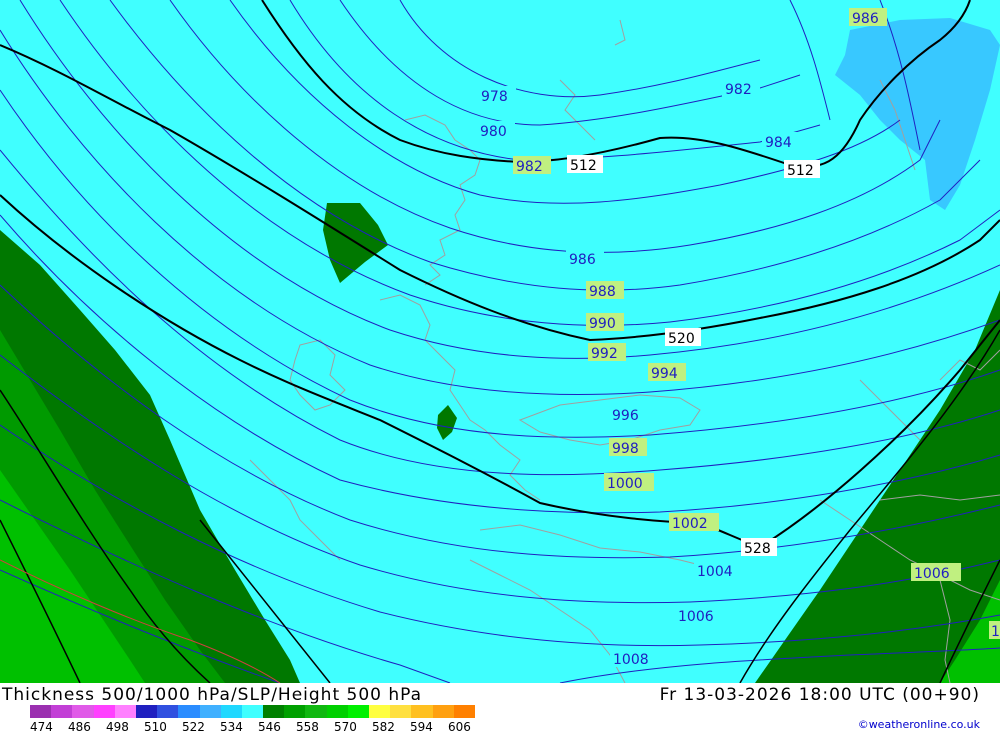 This screenshot has width=1000, height=733. Describe the element at coordinates (41, 726) in the screenshot. I see `color-scale-tick-label: 474` at that location.